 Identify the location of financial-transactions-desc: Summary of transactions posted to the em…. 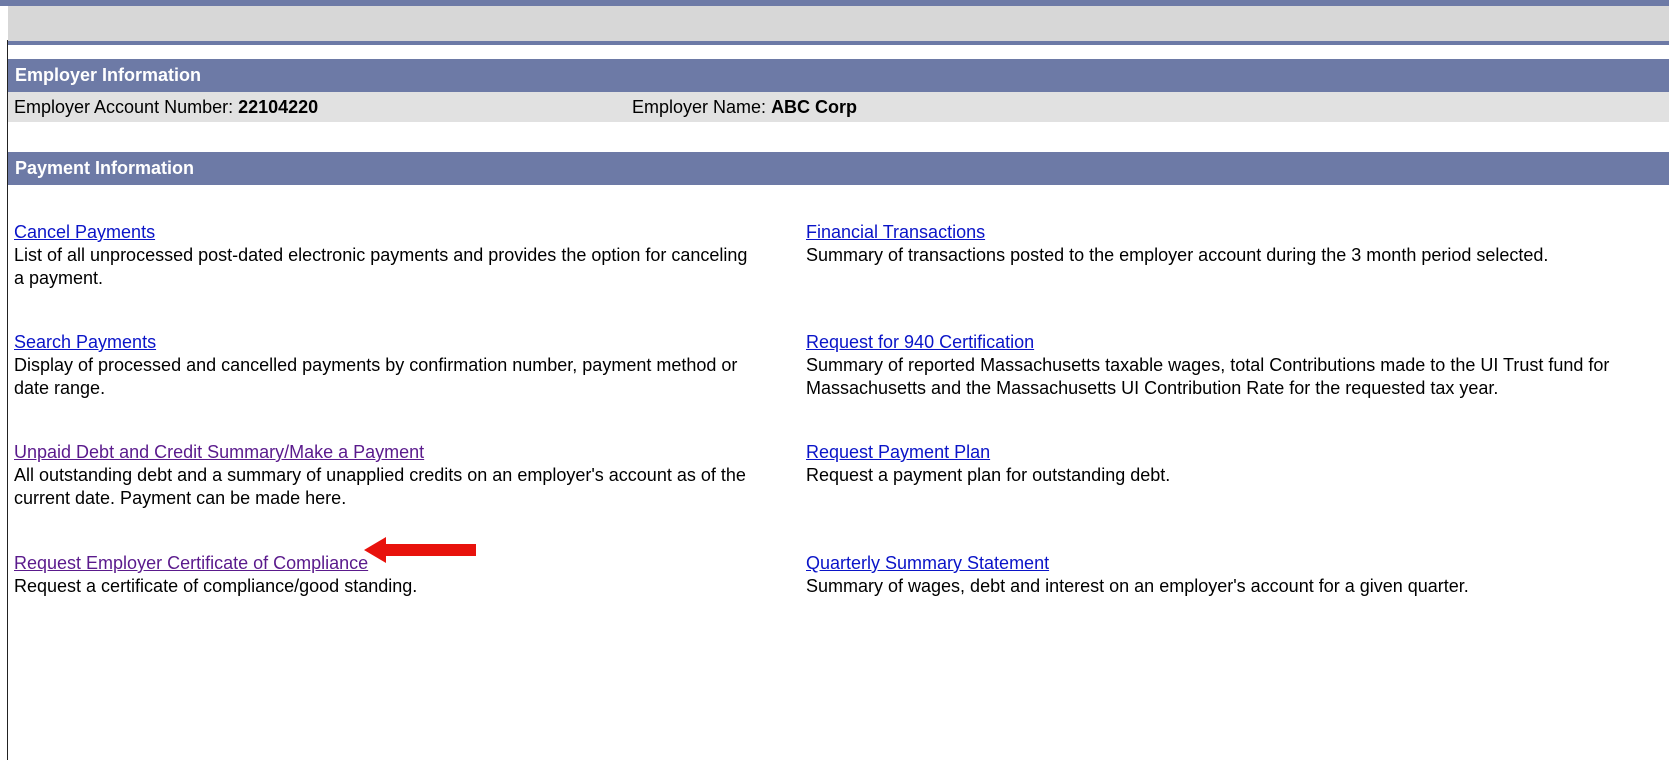
(1177, 255).